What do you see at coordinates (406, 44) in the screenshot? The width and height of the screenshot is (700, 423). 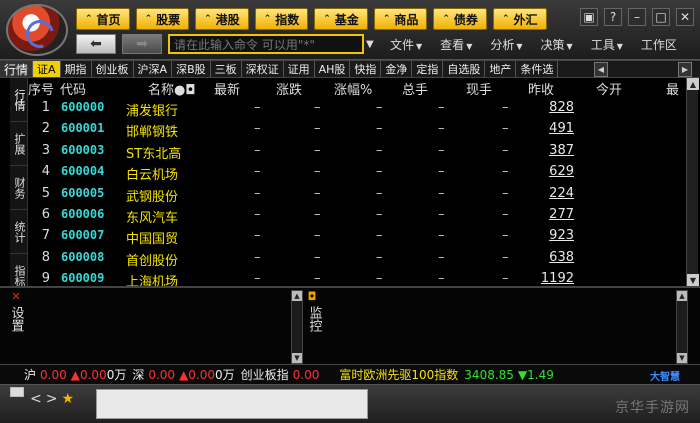 I see `menu-item-0: 文件` at bounding box center [406, 44].